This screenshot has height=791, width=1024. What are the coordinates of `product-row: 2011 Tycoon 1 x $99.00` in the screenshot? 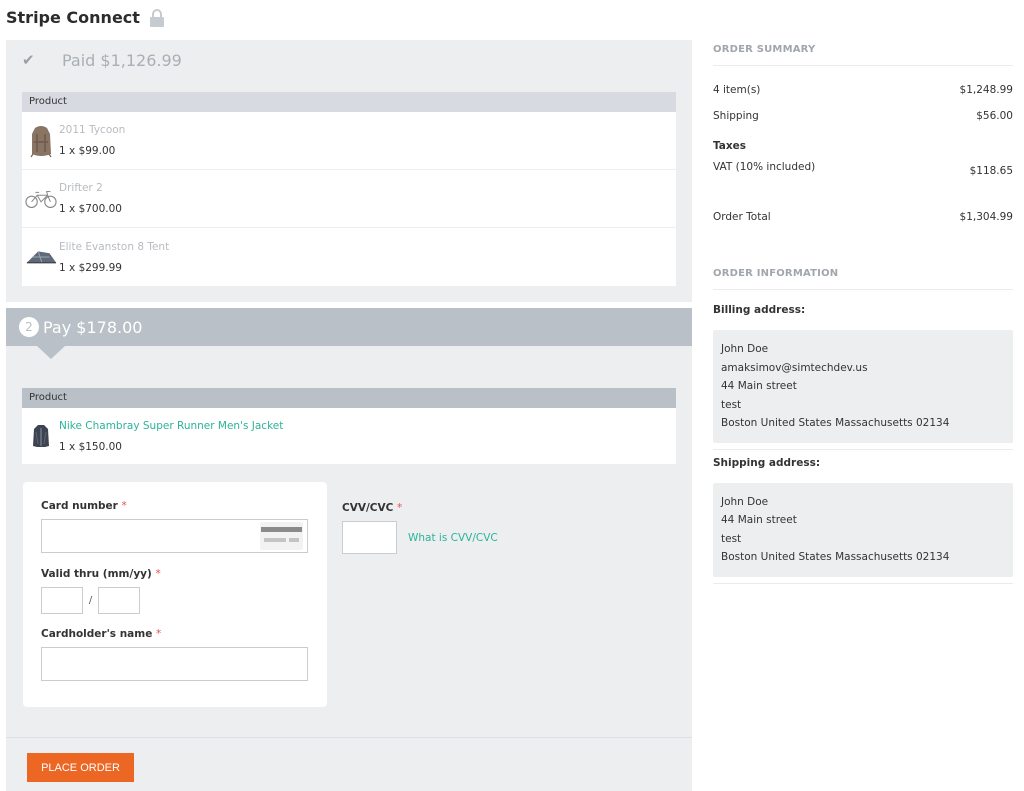 It's located at (349, 141).